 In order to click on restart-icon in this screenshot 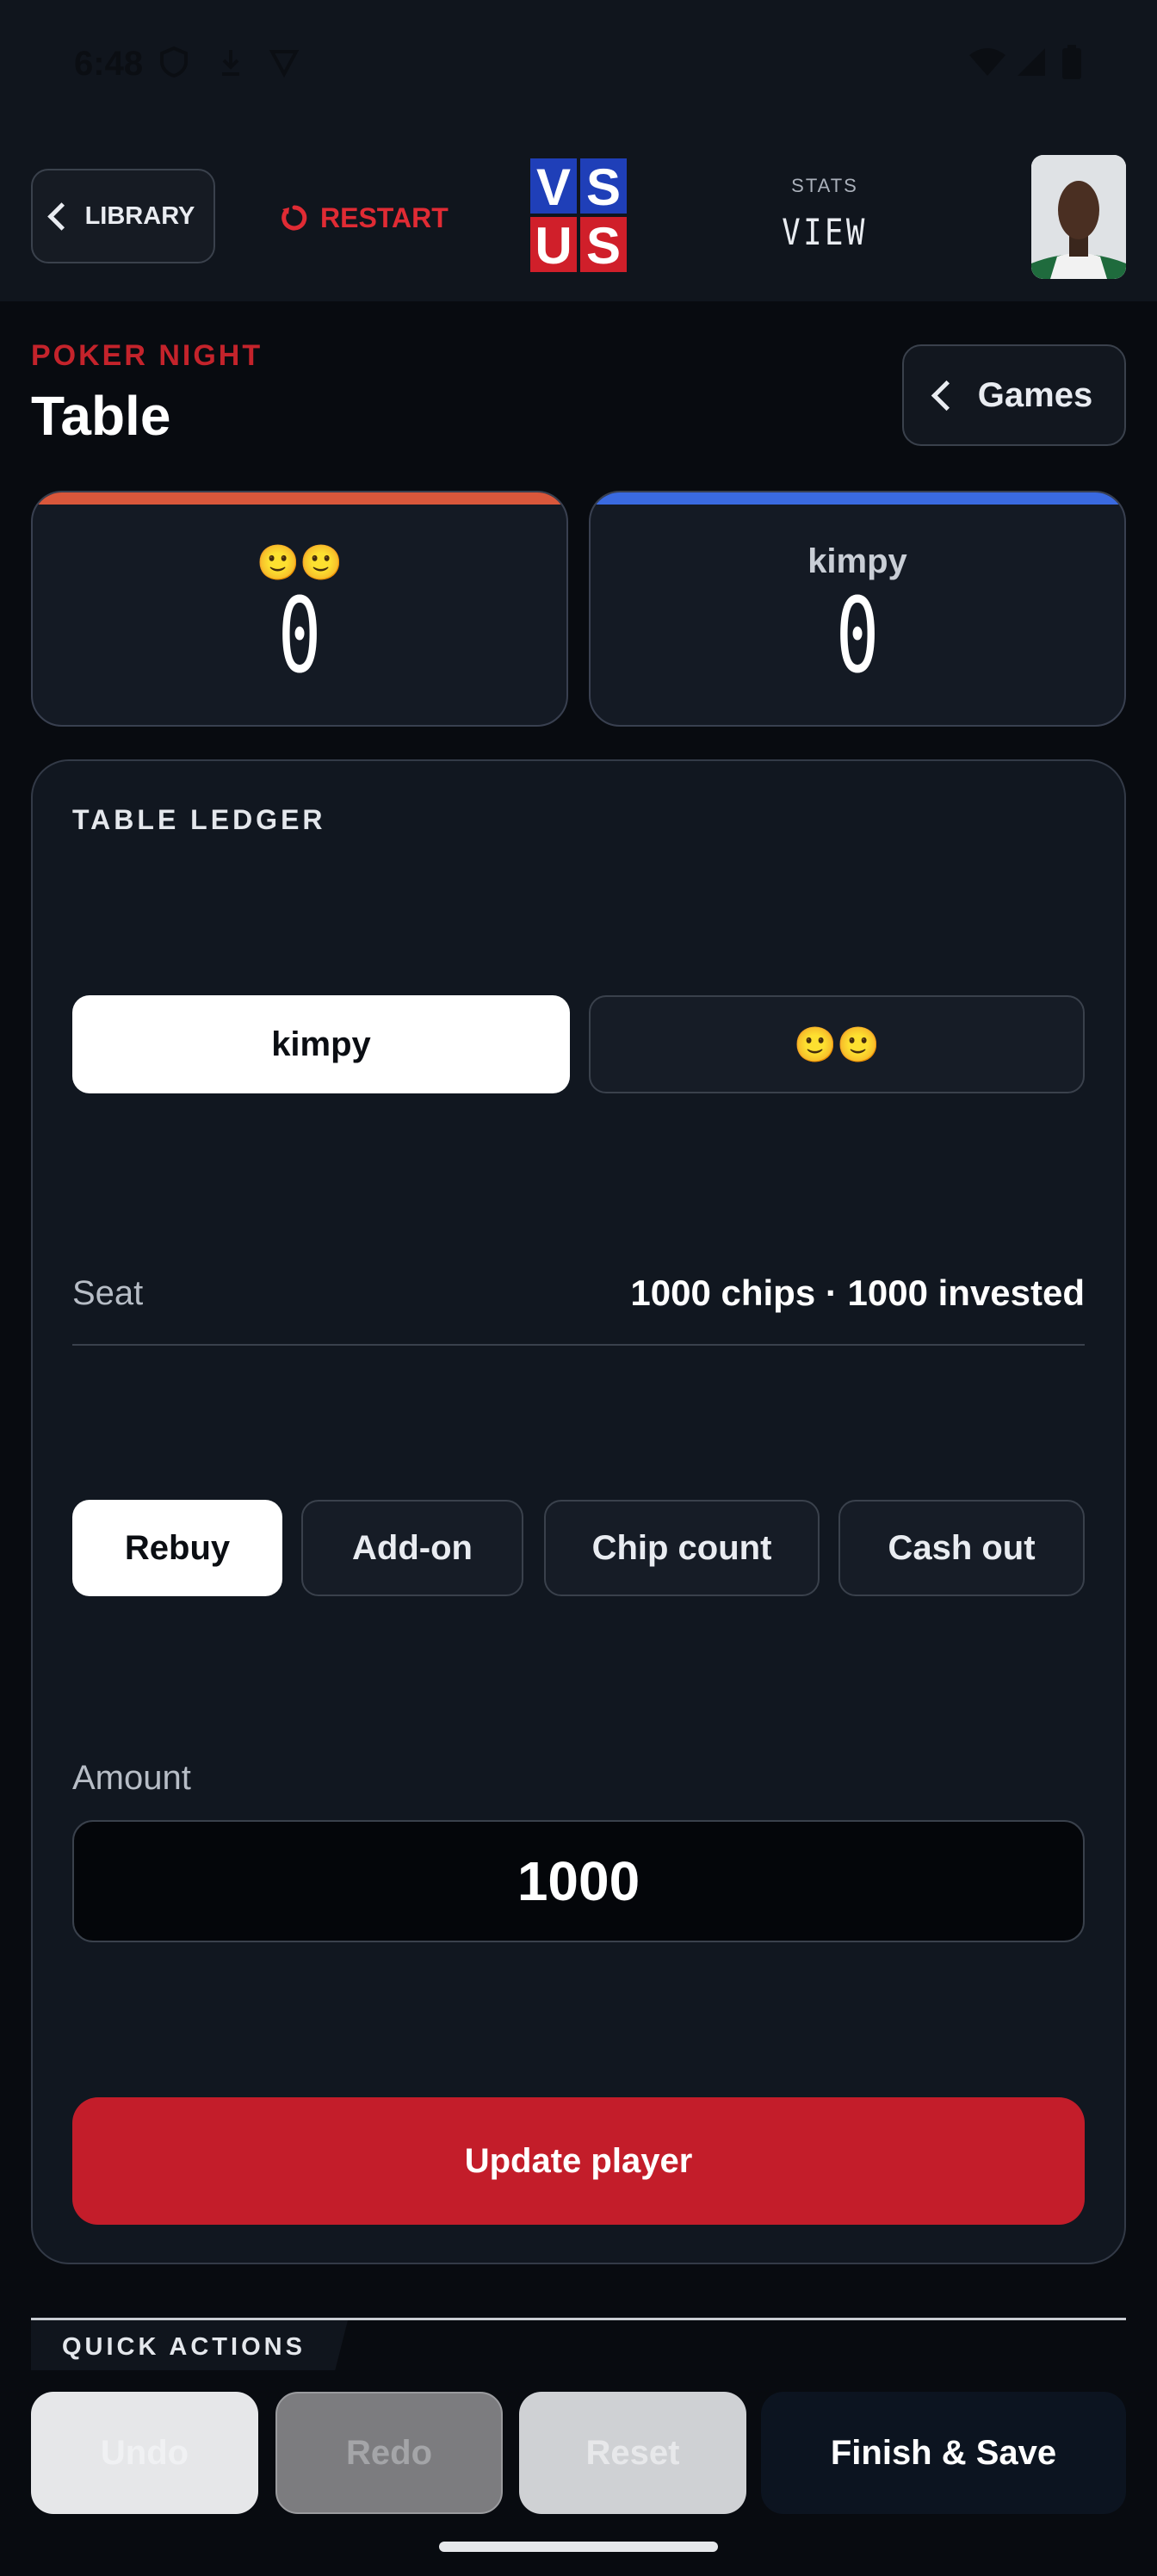, I will do `click(295, 218)`.